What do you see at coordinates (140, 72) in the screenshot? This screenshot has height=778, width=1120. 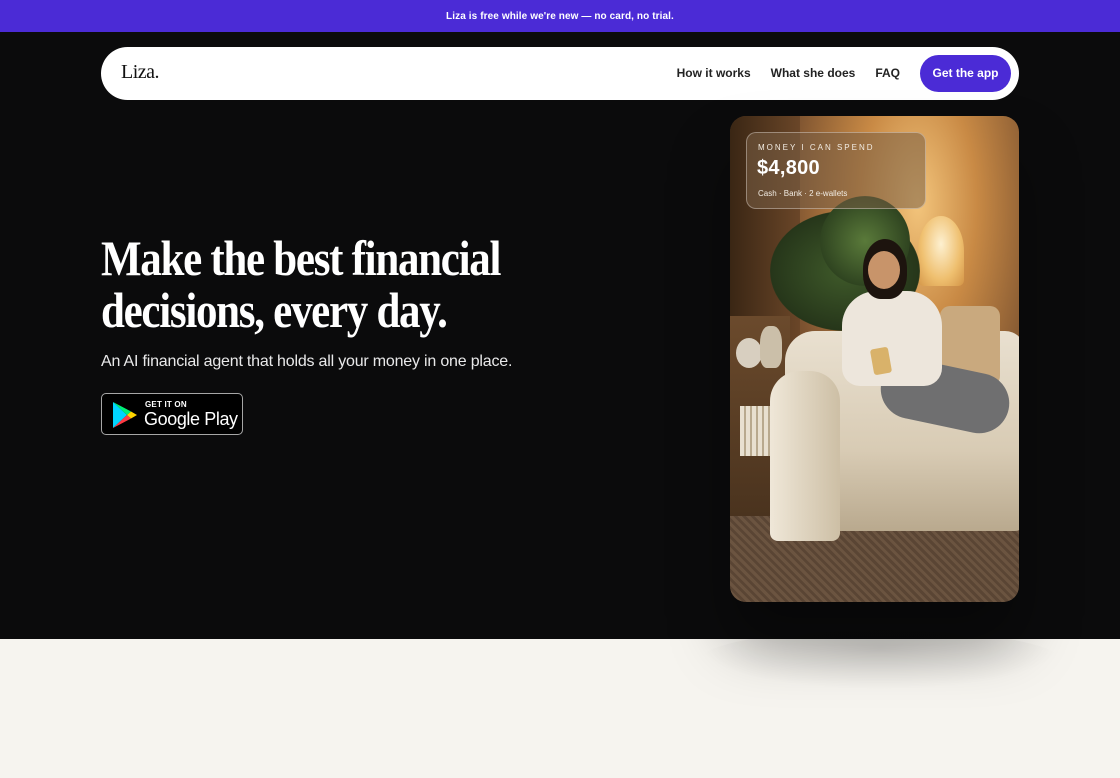 I see `logo: Liza.` at bounding box center [140, 72].